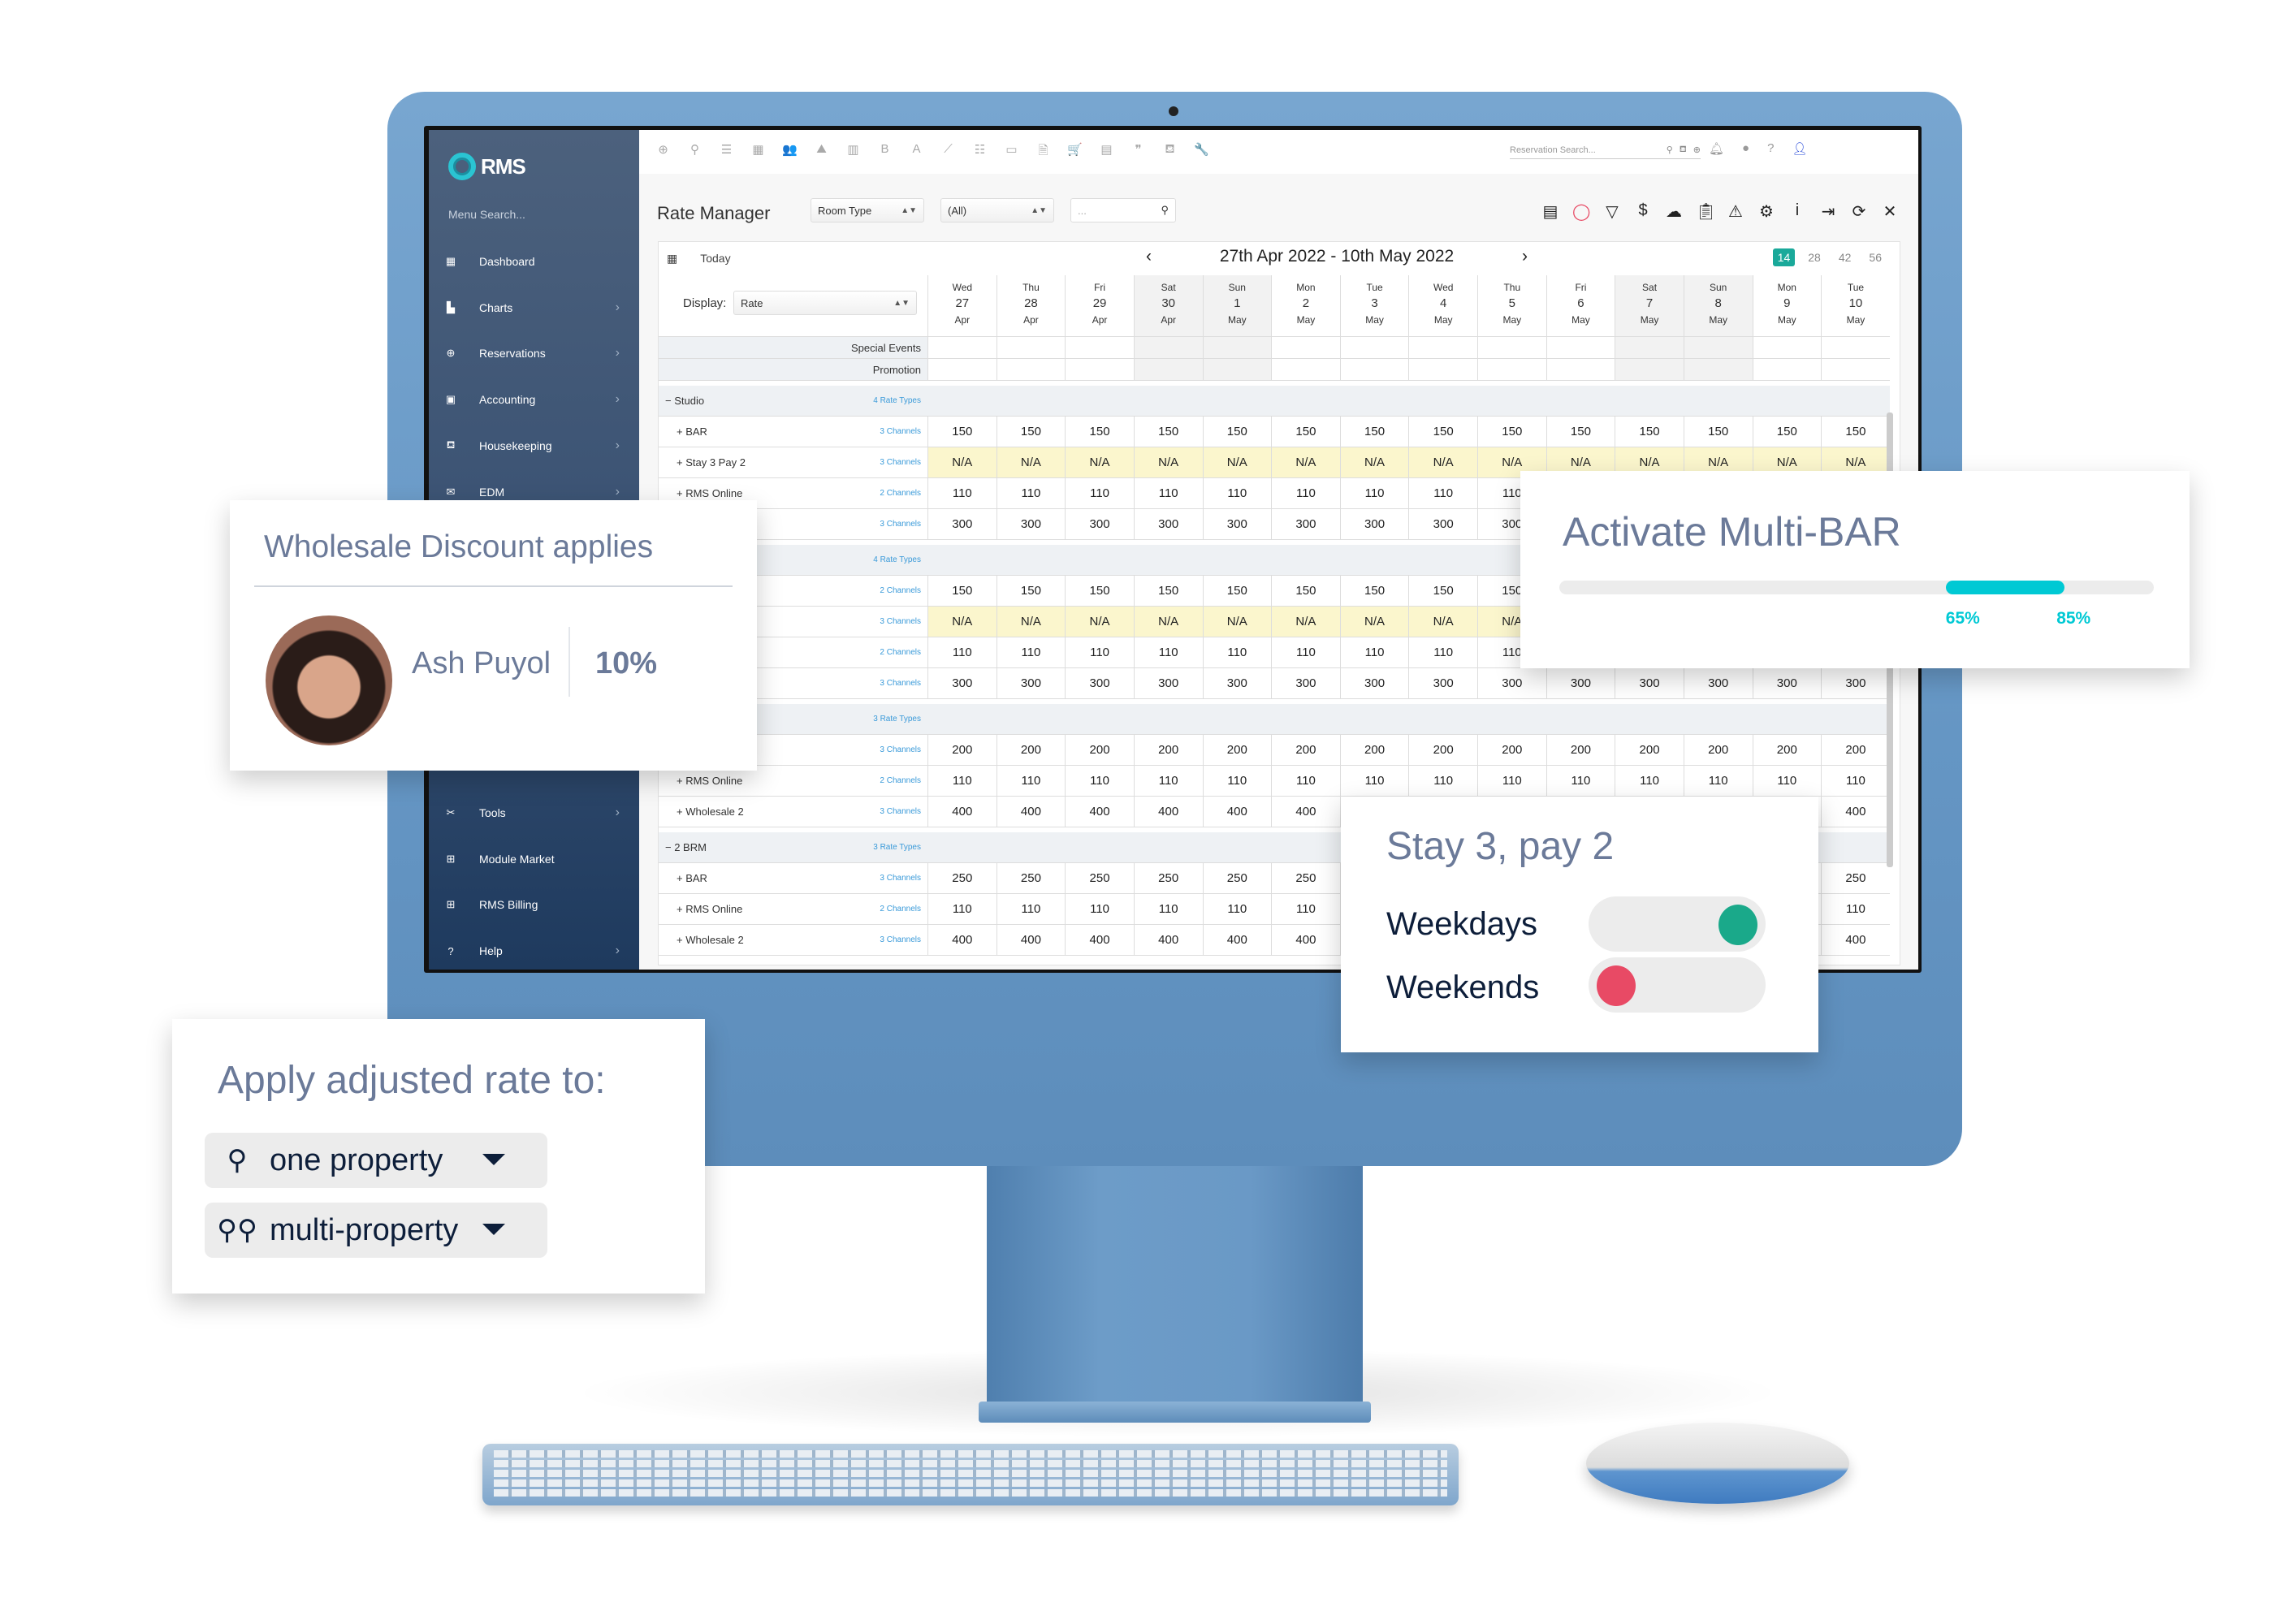 The image size is (2274, 1624). I want to click on rate-types-link: 3 Rate Types, so click(897, 848).